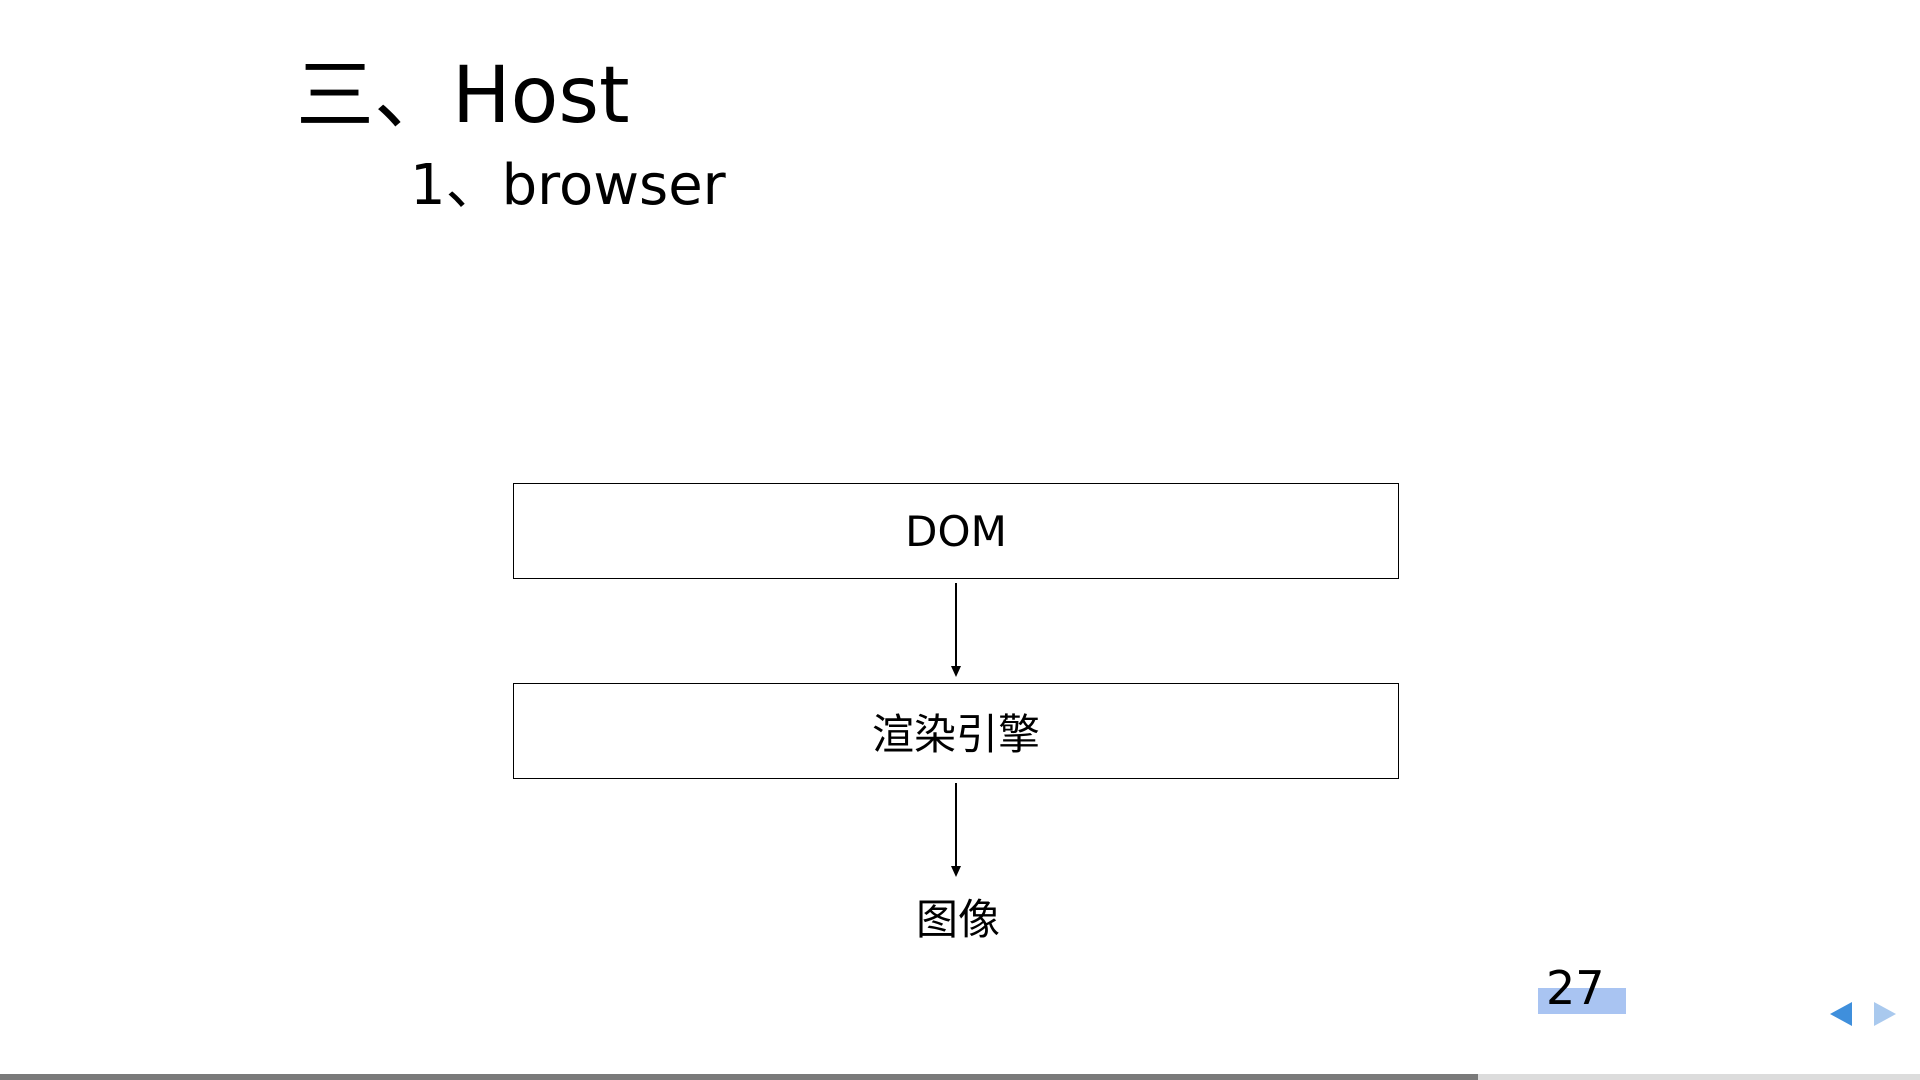 Image resolution: width=1920 pixels, height=1080 pixels. I want to click on edge-render-engine-to-image, so click(956, 830).